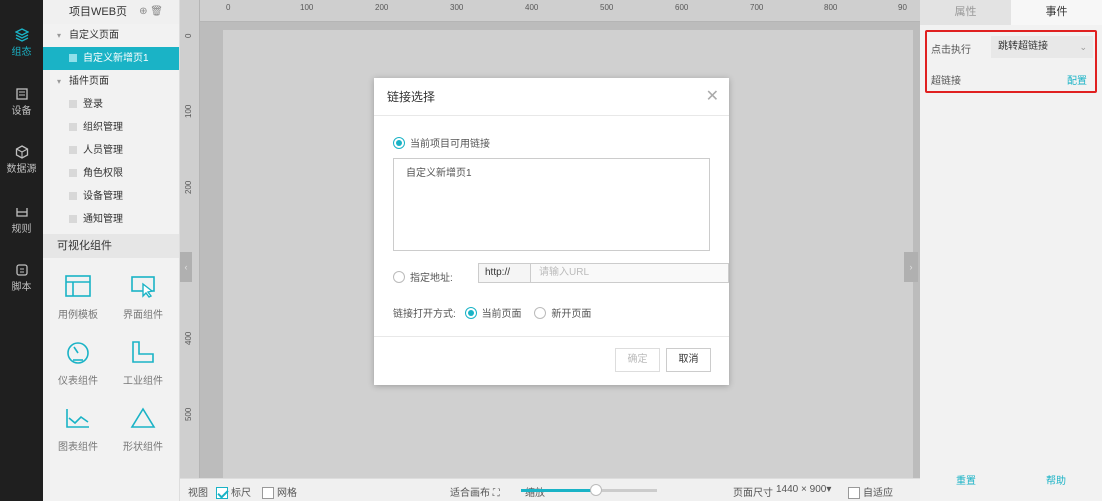  What do you see at coordinates (450, 144) in the screenshot?
I see `radio-label: 当前项目可用链接` at bounding box center [450, 144].